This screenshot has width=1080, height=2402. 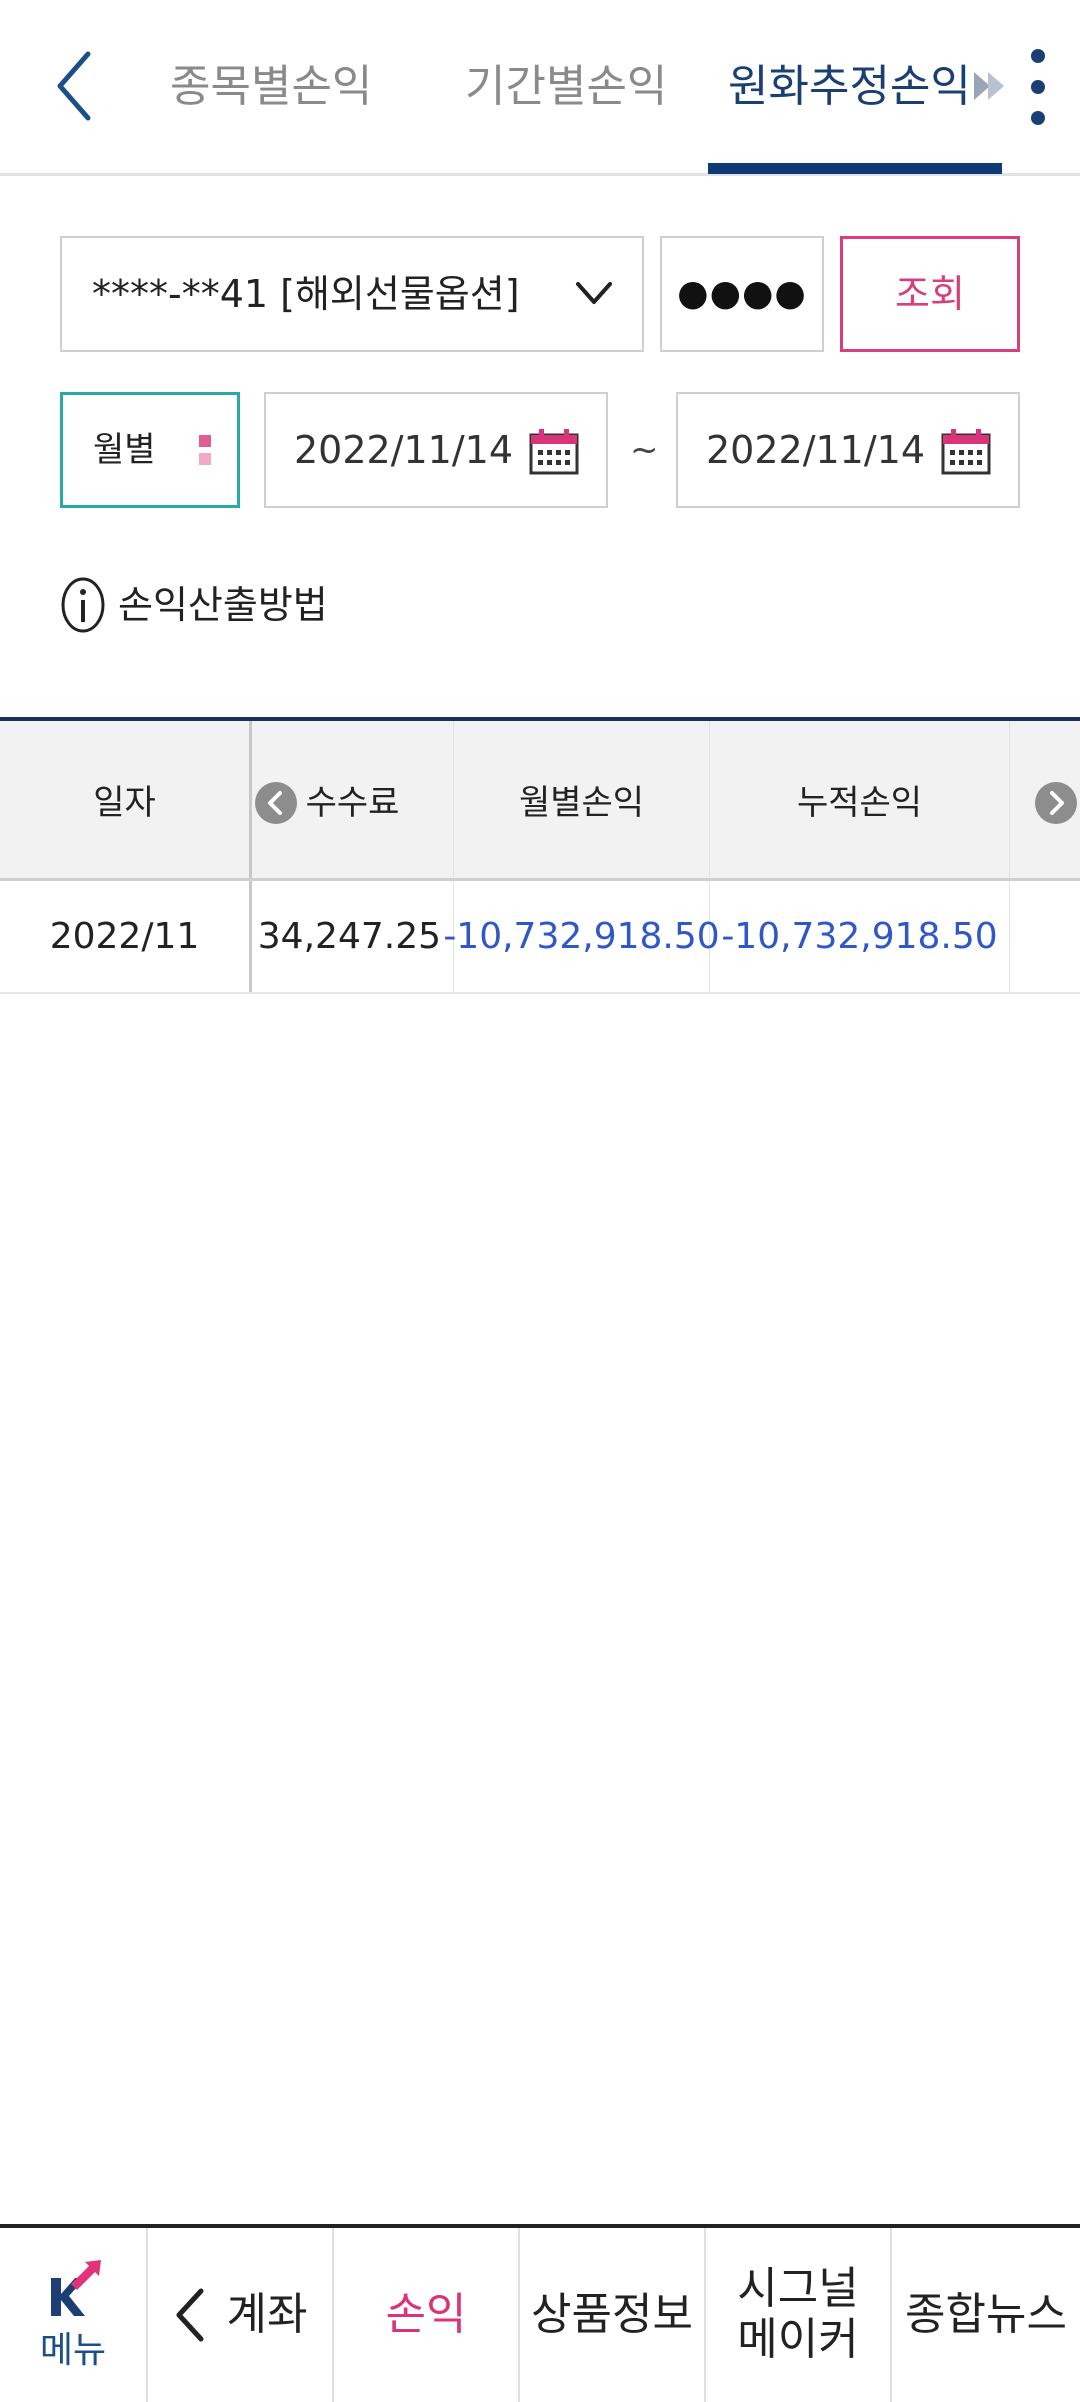 What do you see at coordinates (124, 450) in the screenshot?
I see `period-mode-value: 월별` at bounding box center [124, 450].